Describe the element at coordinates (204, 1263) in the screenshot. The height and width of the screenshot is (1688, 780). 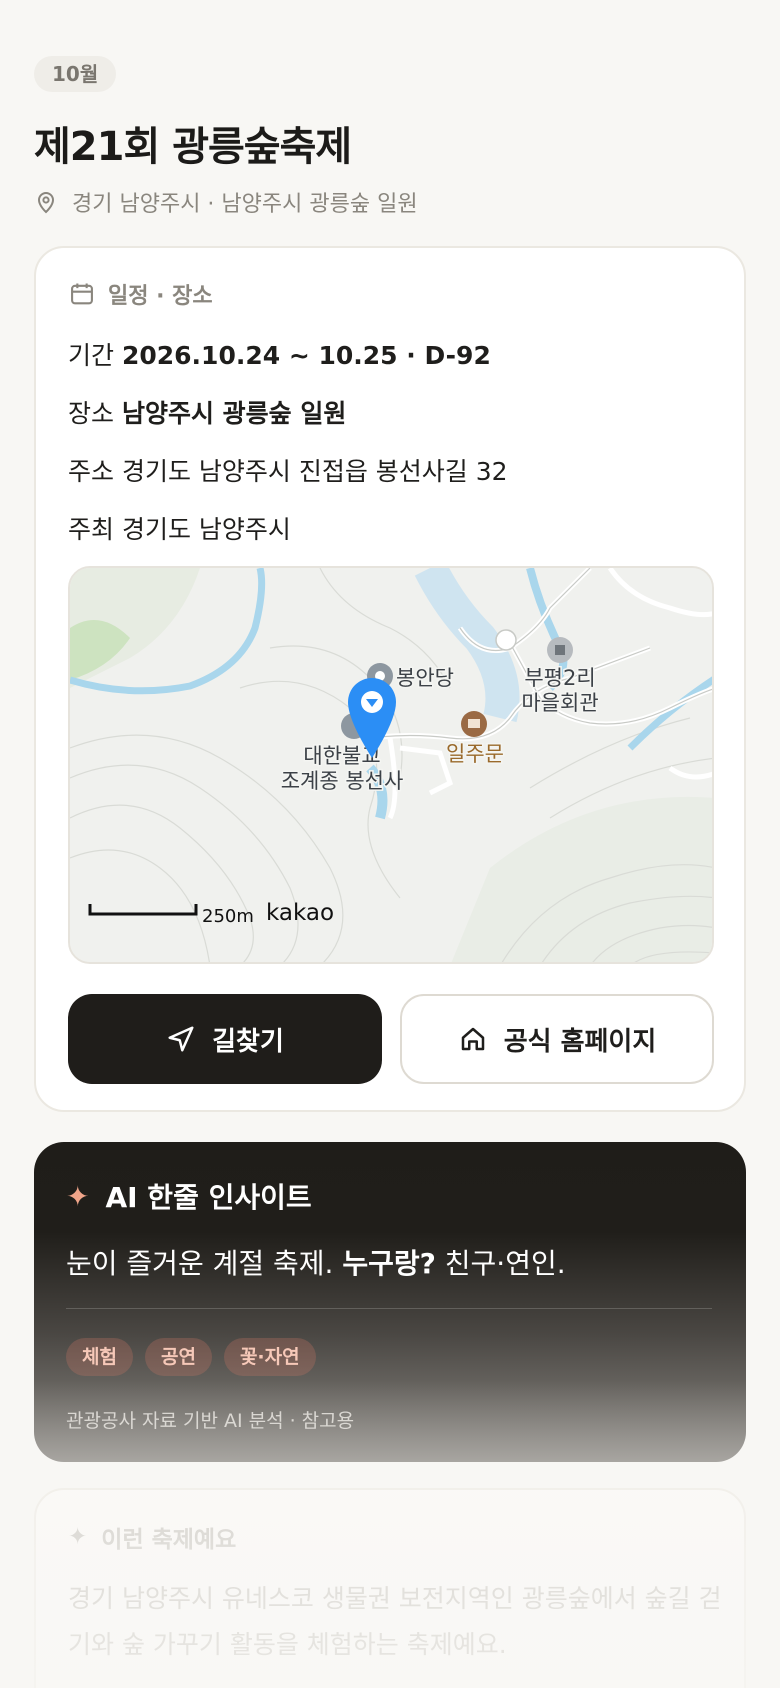
I see `ai-text-part1: 눈이 즐거운 계절 축제.` at that location.